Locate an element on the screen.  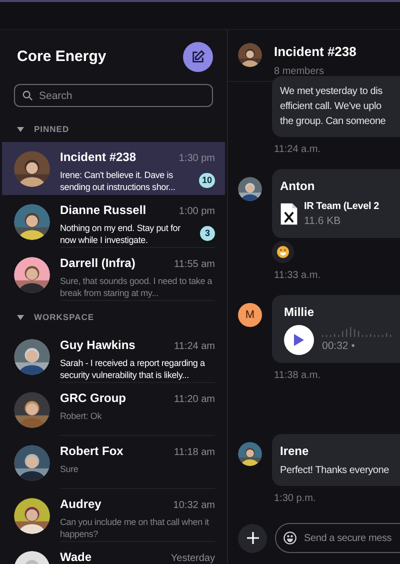
compose-icon is located at coordinates (198, 57).